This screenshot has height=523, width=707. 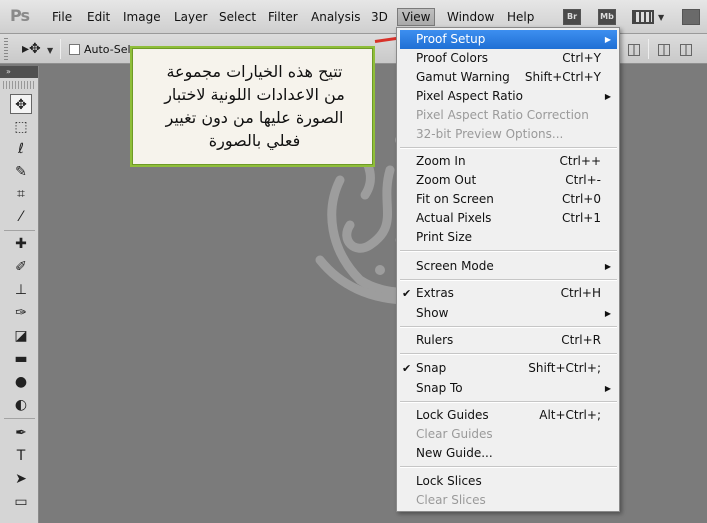 What do you see at coordinates (190, 17) in the screenshot?
I see `menu-layer: Layer` at bounding box center [190, 17].